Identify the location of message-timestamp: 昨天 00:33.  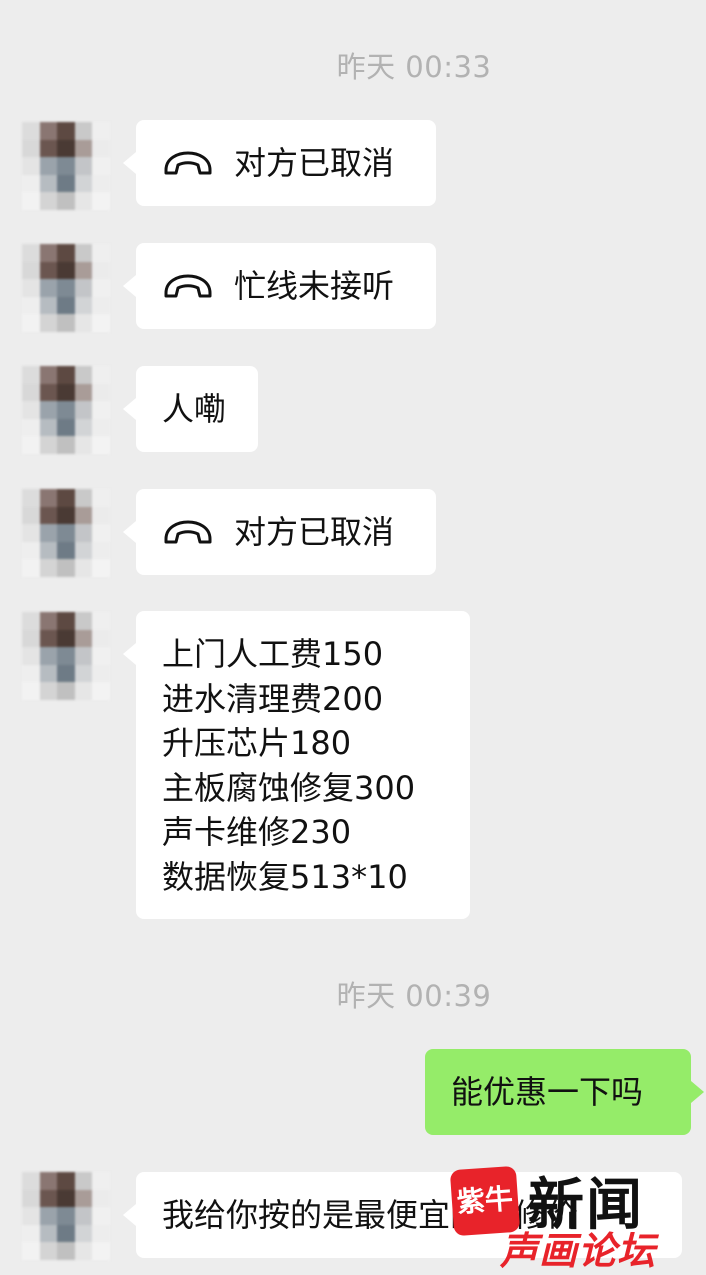
(414, 67).